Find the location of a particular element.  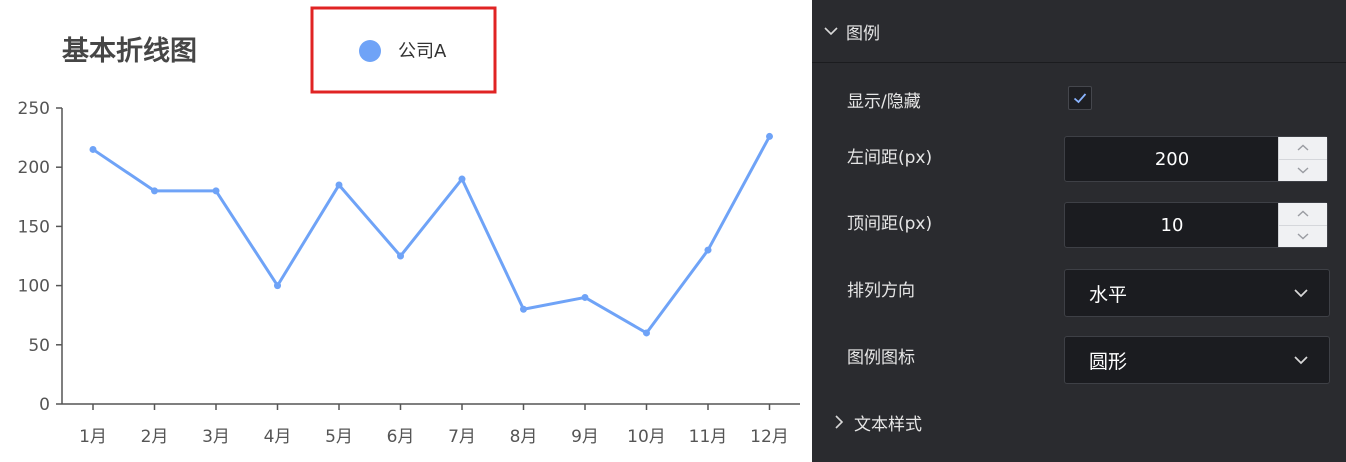

orientation-select: 水平 is located at coordinates (1197, 293).